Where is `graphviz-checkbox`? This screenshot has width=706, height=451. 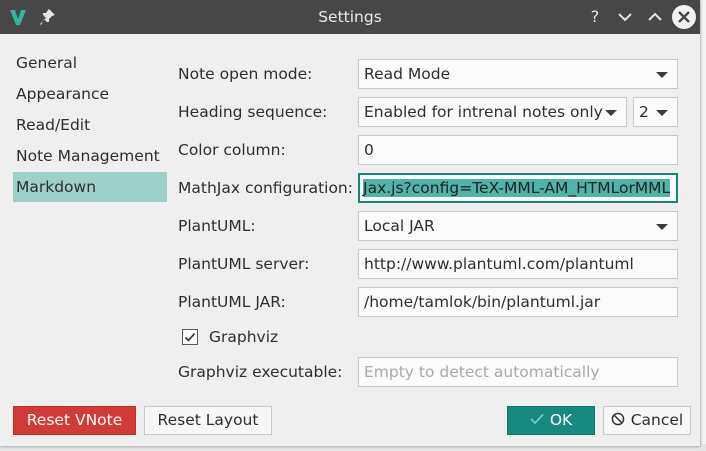
graphviz-checkbox is located at coordinates (190, 337).